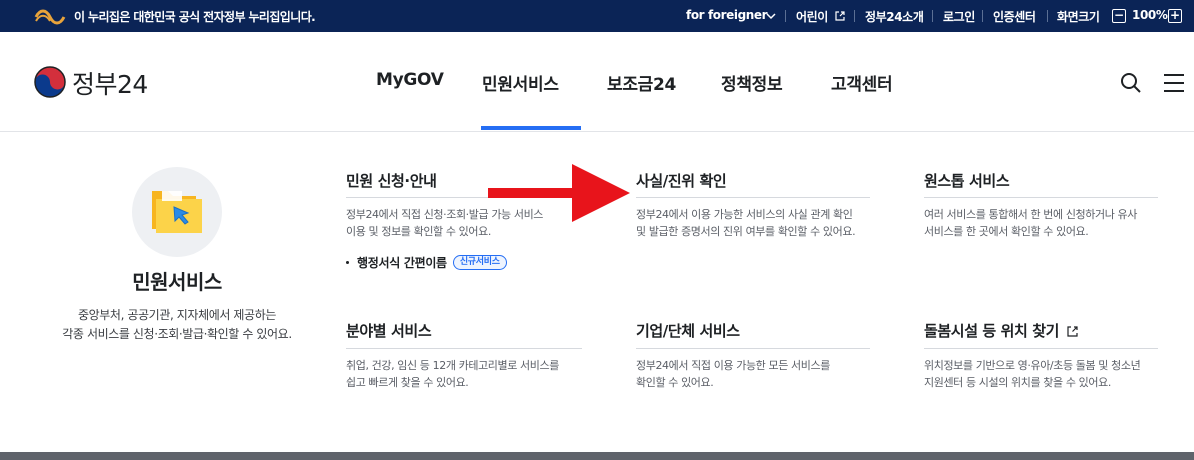 The width and height of the screenshot is (1194, 460). I want to click on kids-link: 어린이, so click(812, 16).